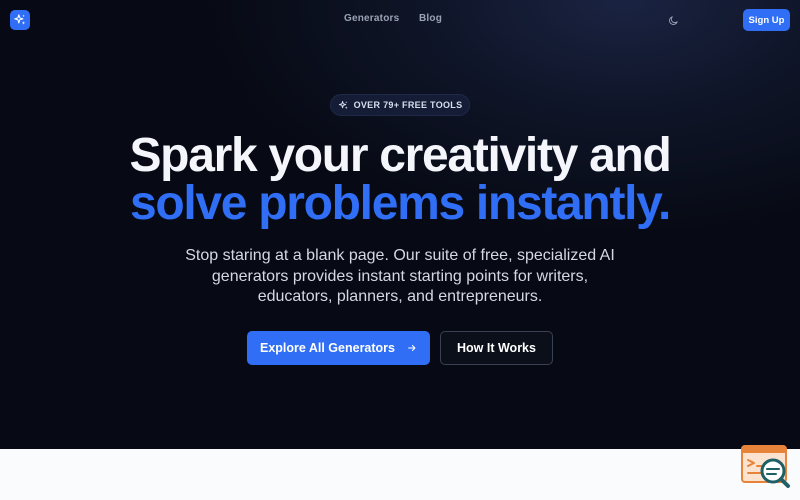 Image resolution: width=800 pixels, height=500 pixels. I want to click on tools-count-badge: OVER 79+ FREE TOOLS, so click(400, 105).